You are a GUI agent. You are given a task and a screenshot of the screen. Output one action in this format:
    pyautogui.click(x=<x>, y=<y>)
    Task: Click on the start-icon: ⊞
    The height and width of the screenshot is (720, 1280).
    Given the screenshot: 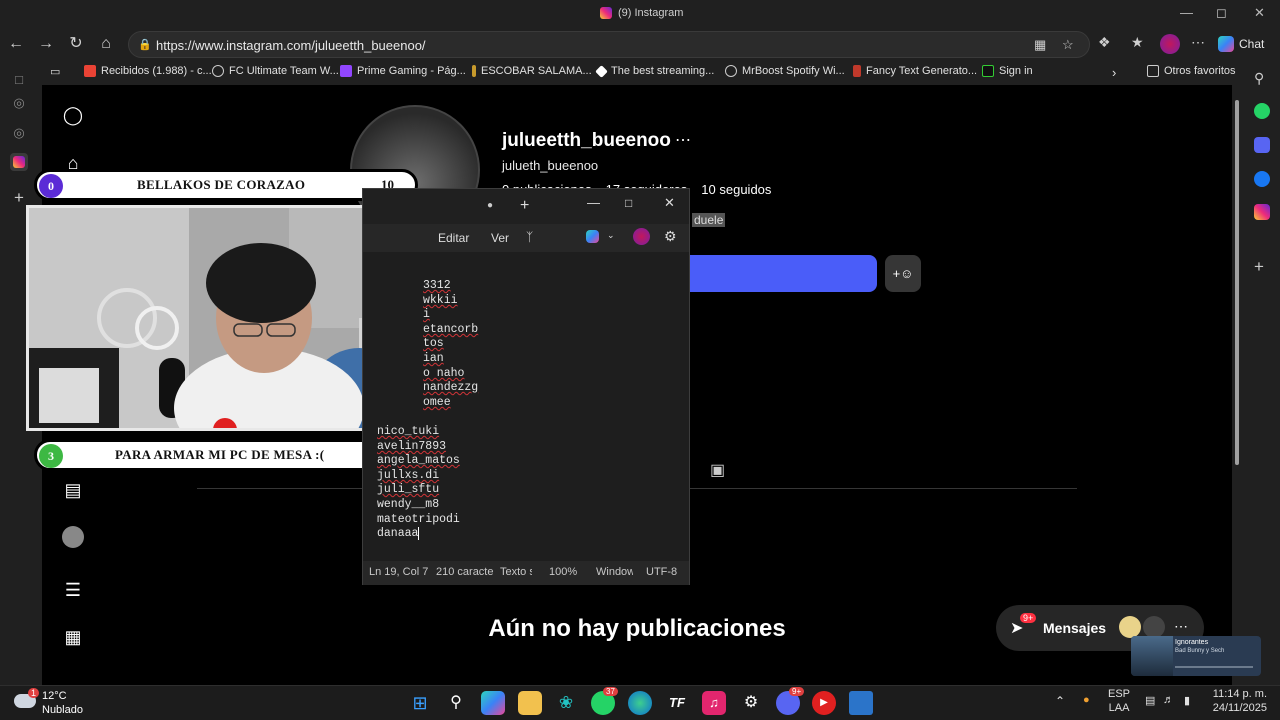 What is the action you would take?
    pyautogui.click(x=420, y=703)
    